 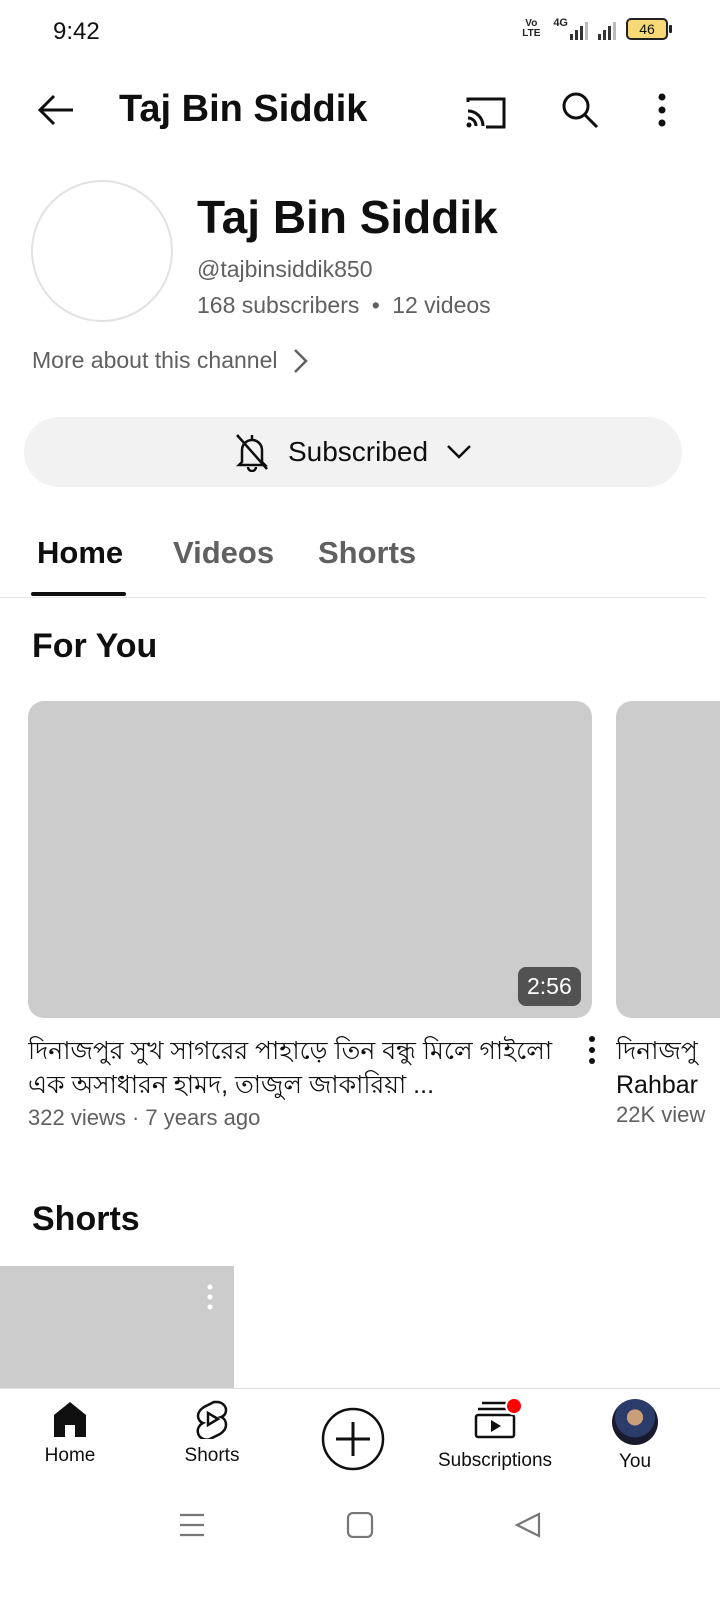 What do you see at coordinates (285, 269) in the screenshot?
I see `channel-handle: @tajbinsiddik850` at bounding box center [285, 269].